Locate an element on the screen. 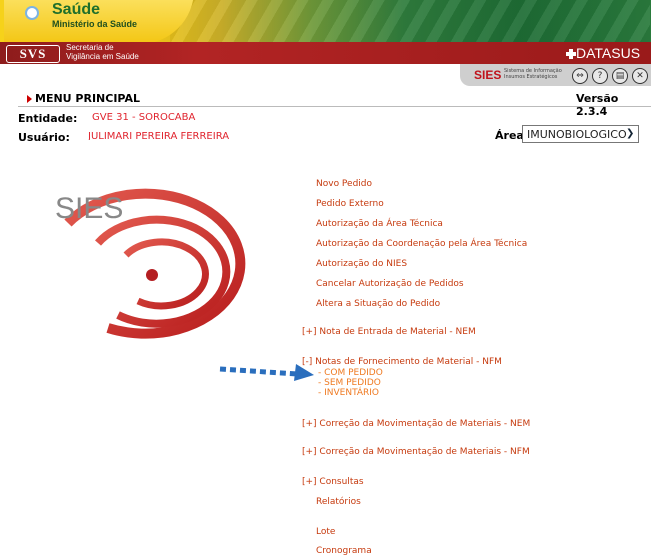  sies-small-sub2: Insumos Estratégicos is located at coordinates (531, 77).